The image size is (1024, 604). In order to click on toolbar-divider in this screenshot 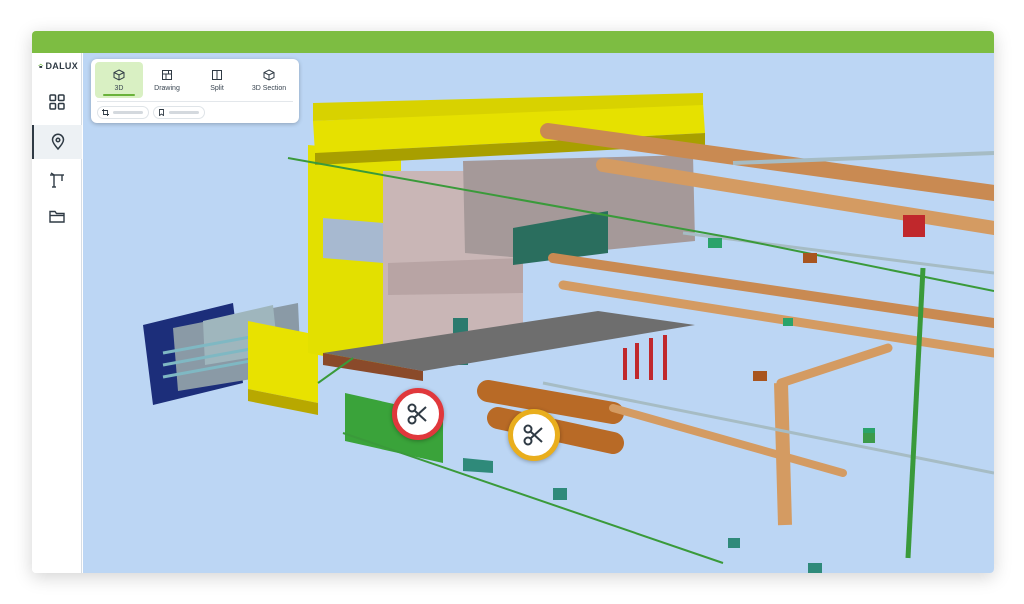, I will do `click(195, 101)`.